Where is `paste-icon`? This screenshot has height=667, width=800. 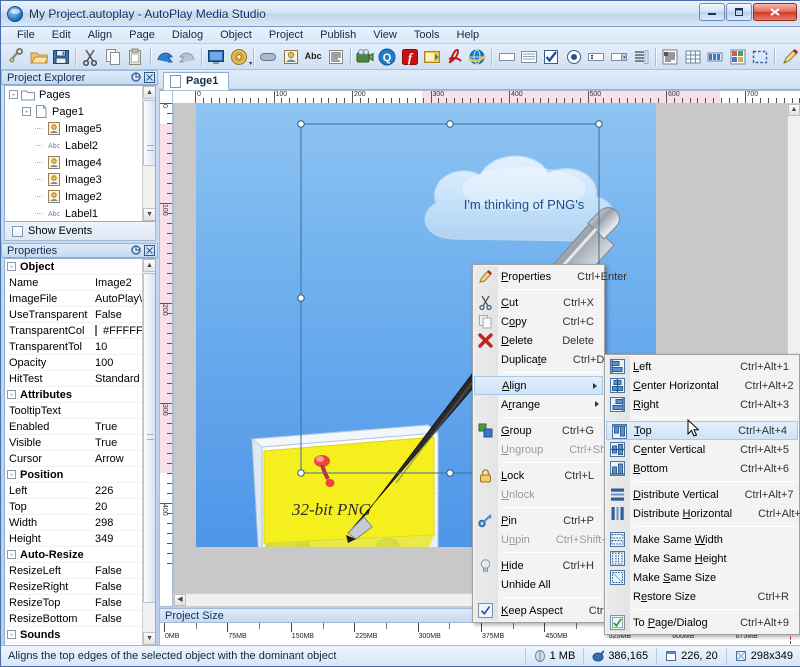 paste-icon is located at coordinates (135, 57).